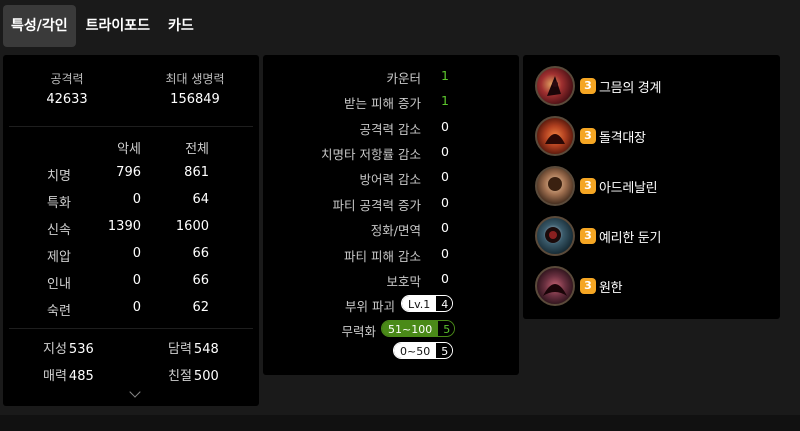 The image size is (800, 431). I want to click on modifier-label: 정화/면역, so click(395, 230).